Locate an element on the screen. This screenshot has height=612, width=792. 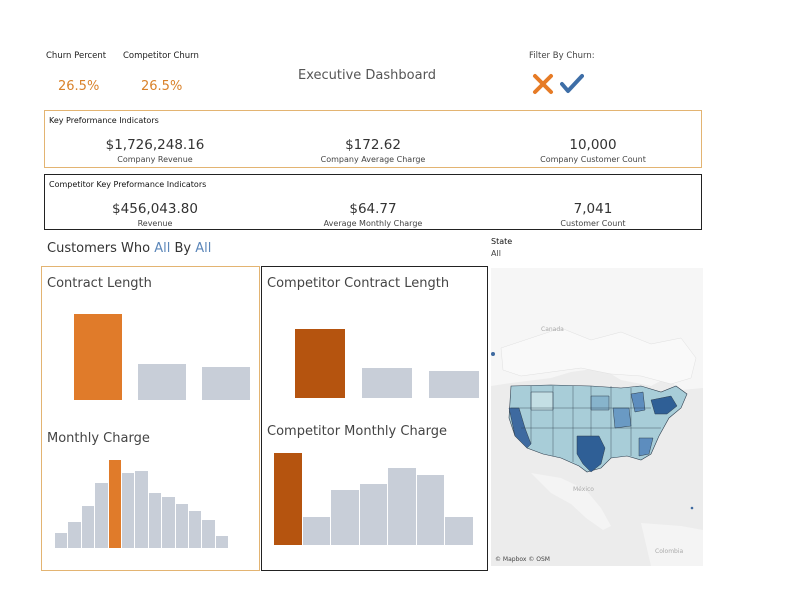
kpi-company-average-charge: $172.62 Company Average Charge is located at coordinates (373, 150).